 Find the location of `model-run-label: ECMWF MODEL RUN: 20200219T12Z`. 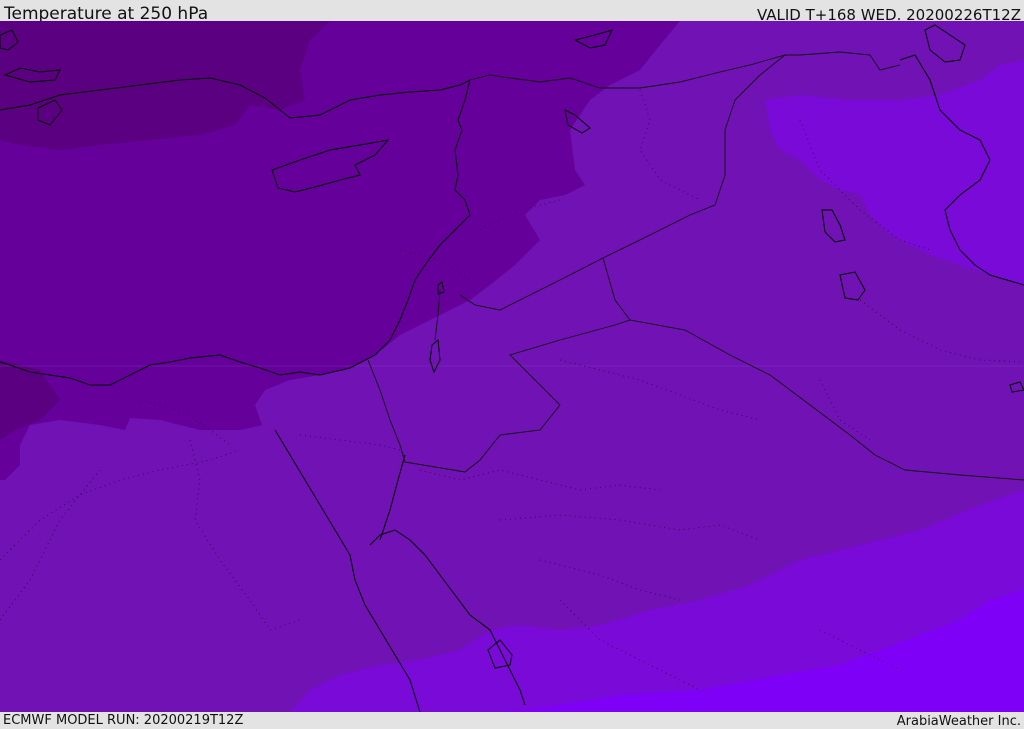

model-run-label: ECMWF MODEL RUN: 20200219T12Z is located at coordinates (123, 720).